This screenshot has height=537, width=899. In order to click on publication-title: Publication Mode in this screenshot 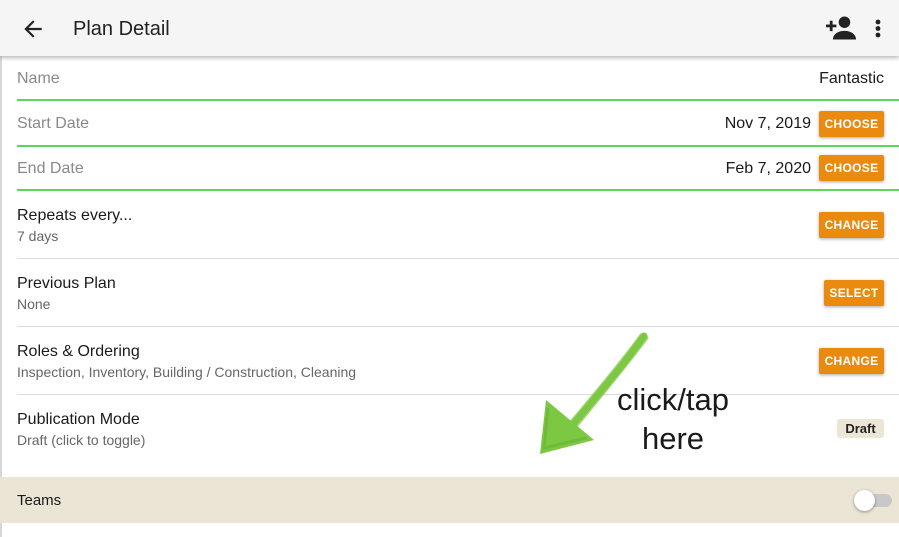, I will do `click(78, 419)`.